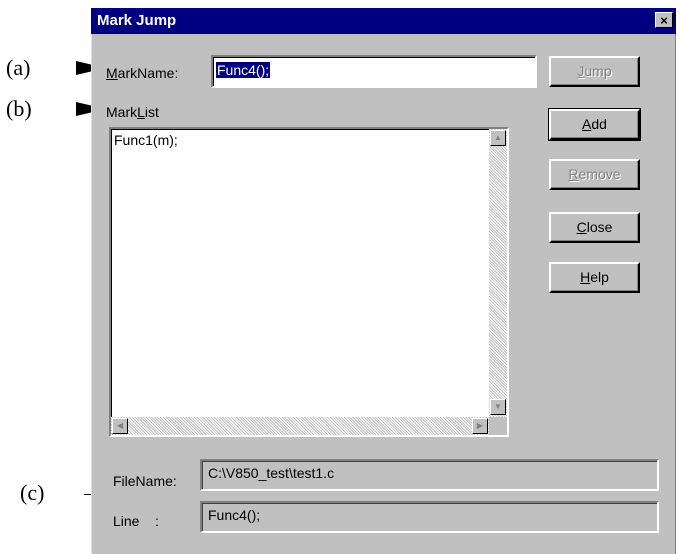  Describe the element at coordinates (32, 492) in the screenshot. I see `annotation-c: (c)` at that location.